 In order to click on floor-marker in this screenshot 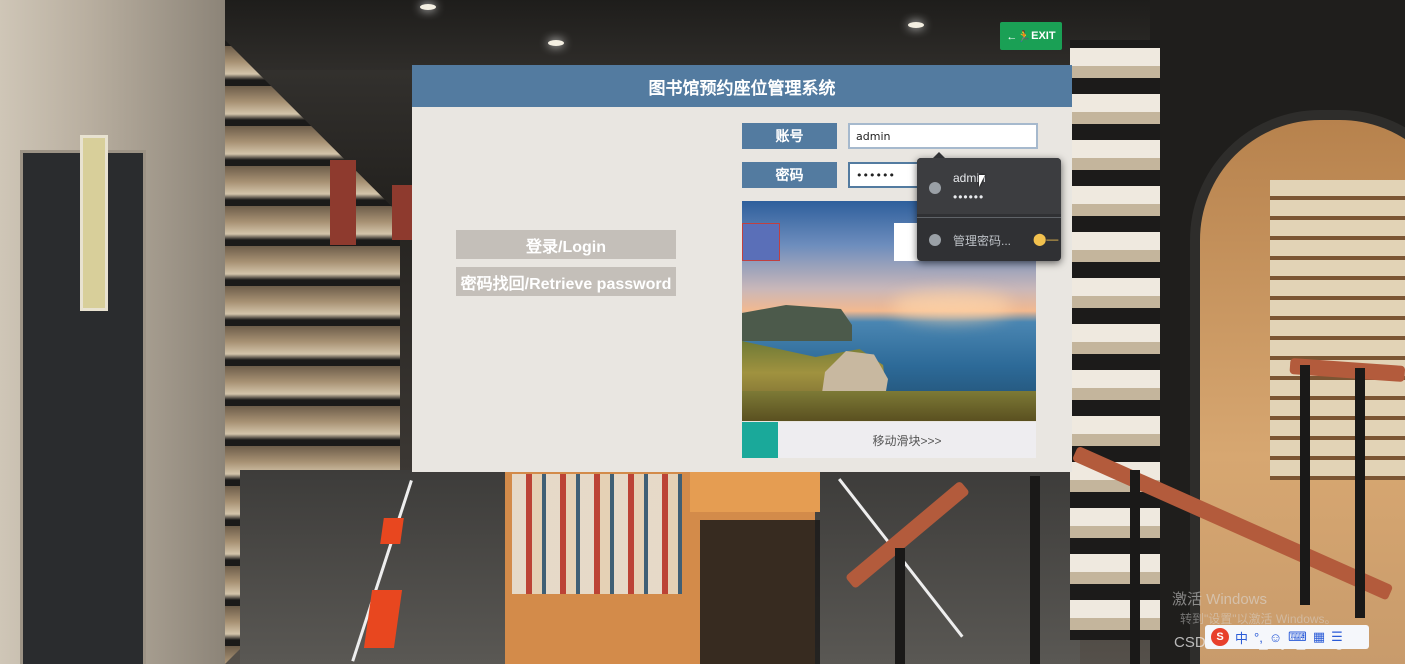, I will do `click(392, 531)`.